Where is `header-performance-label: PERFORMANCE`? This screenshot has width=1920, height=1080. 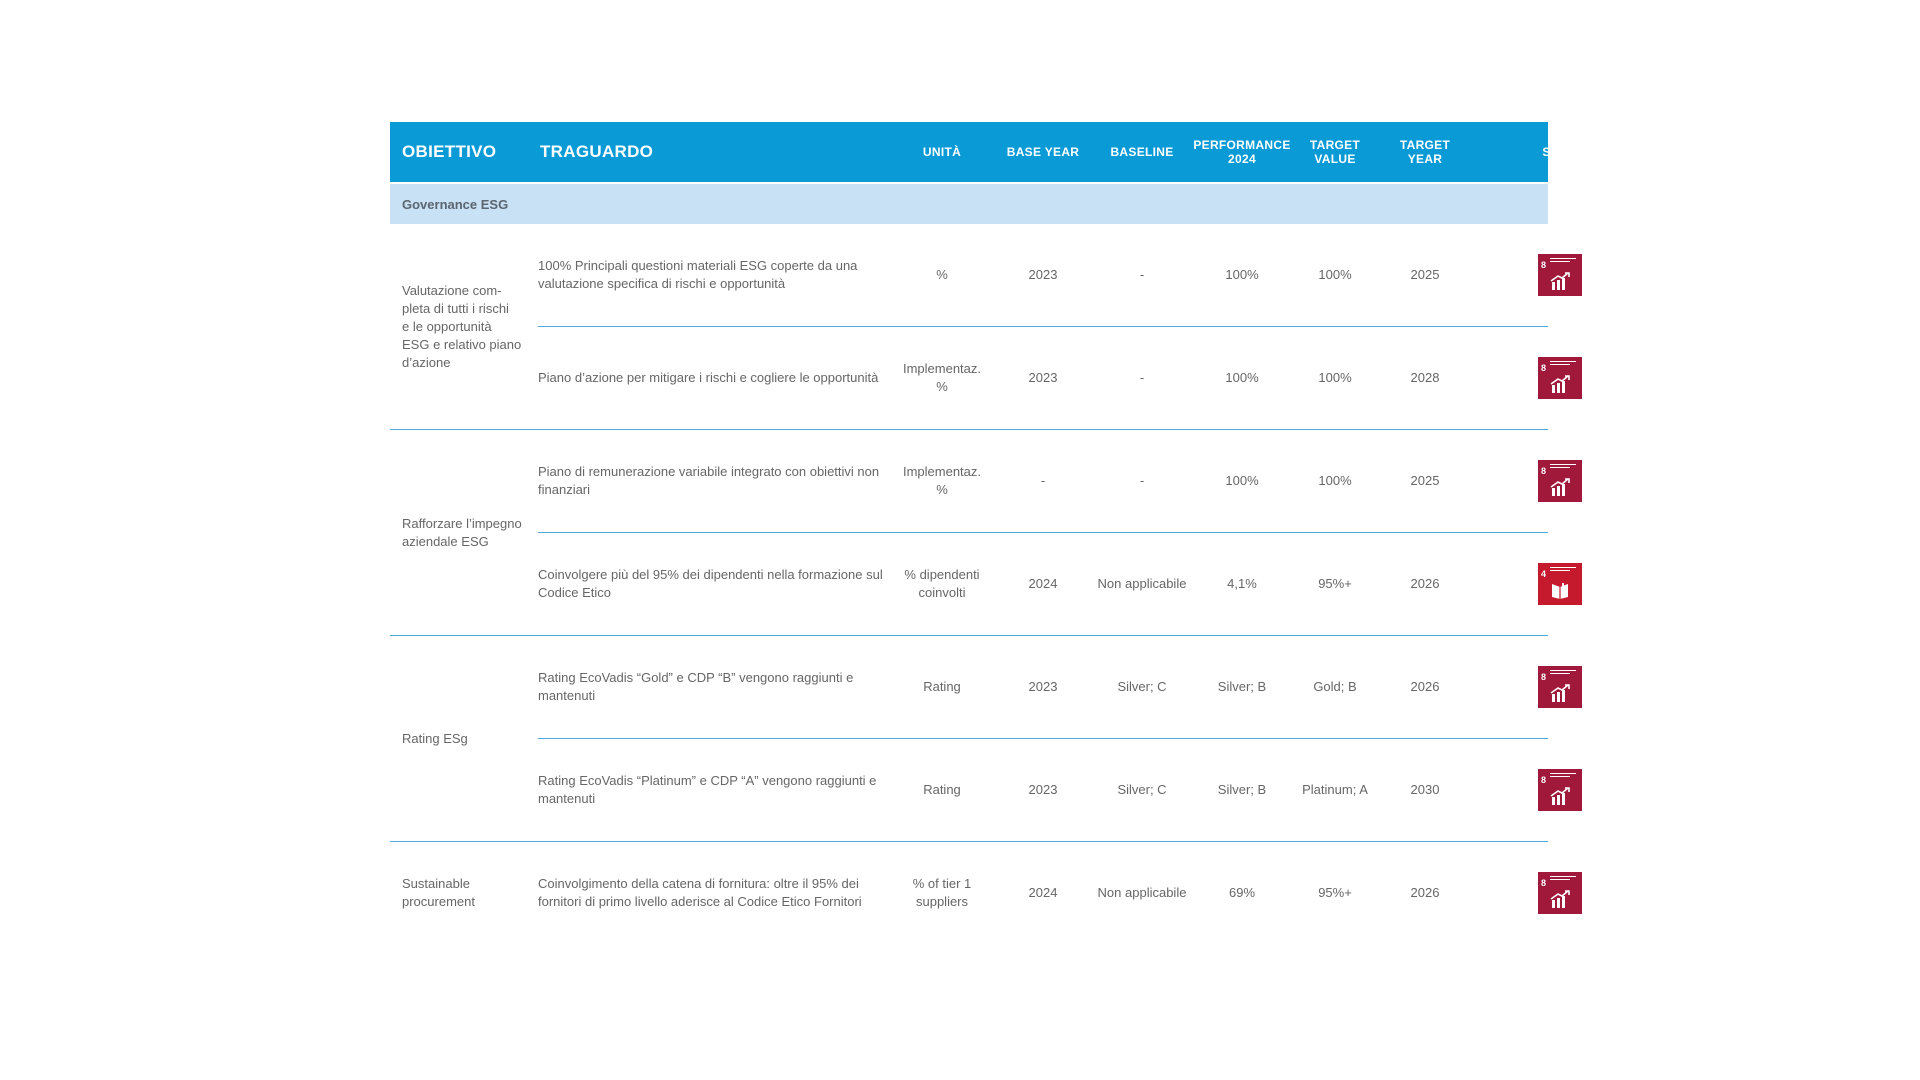
header-performance-label: PERFORMANCE is located at coordinates (1242, 145).